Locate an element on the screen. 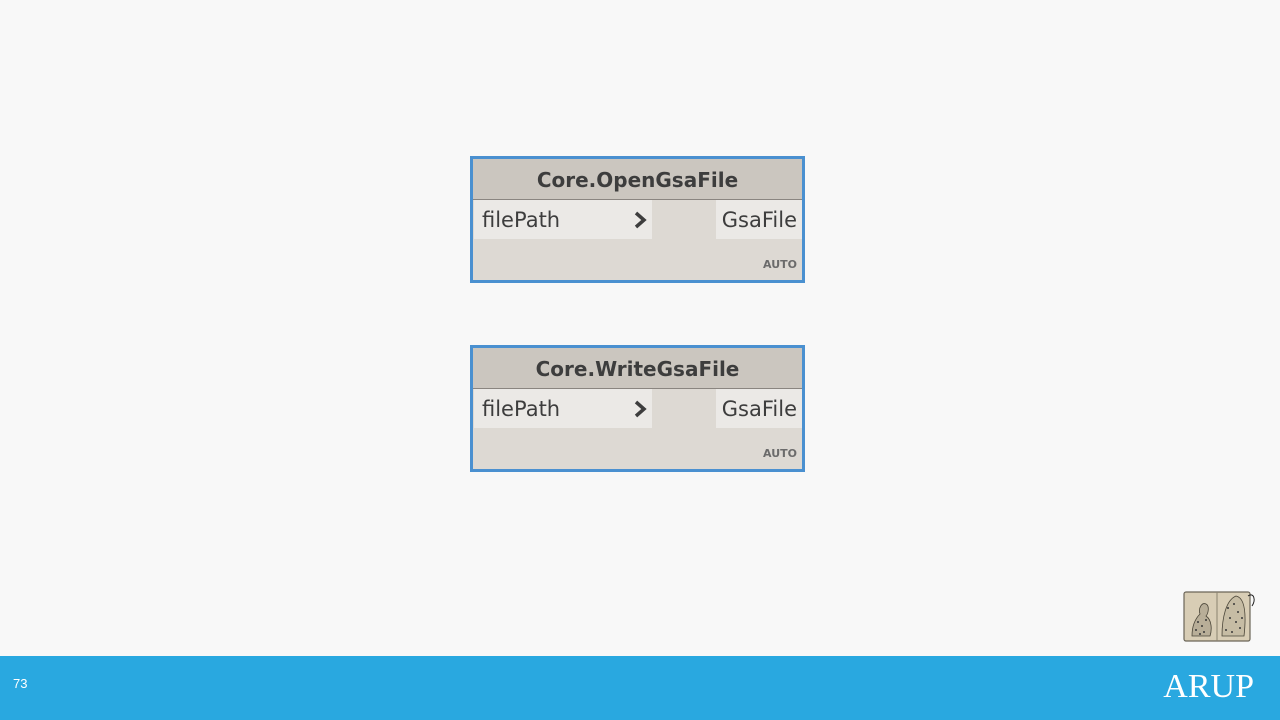  node-open-gsa-file: Core.OpenGsaFile filePath GsaFile AUTO is located at coordinates (637, 219).